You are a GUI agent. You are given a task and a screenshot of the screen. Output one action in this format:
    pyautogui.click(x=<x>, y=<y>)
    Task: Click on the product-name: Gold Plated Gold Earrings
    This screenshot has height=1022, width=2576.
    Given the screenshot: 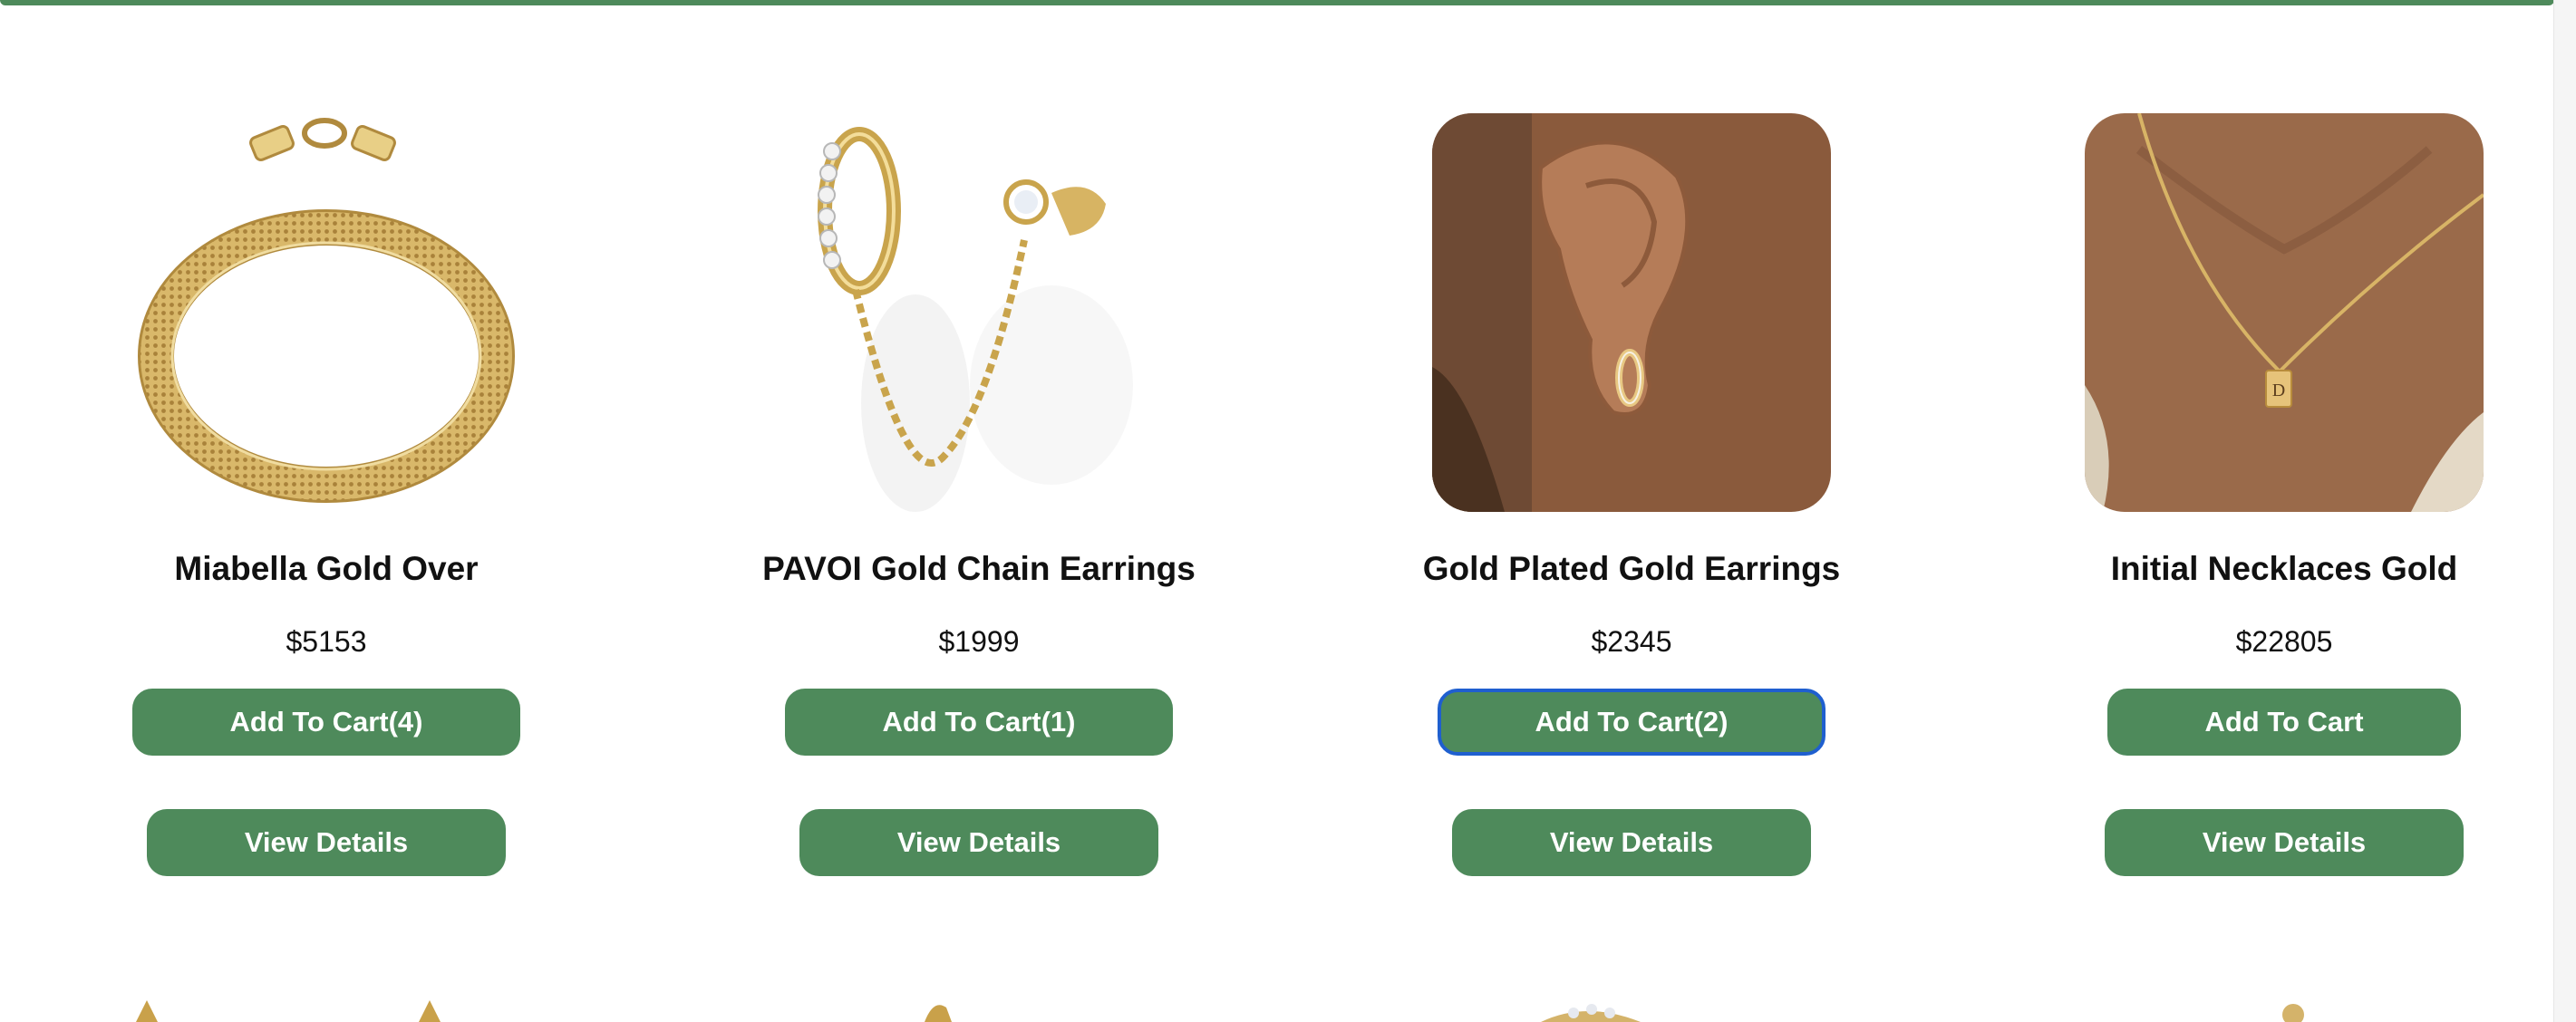 What is the action you would take?
    pyautogui.click(x=1631, y=568)
    